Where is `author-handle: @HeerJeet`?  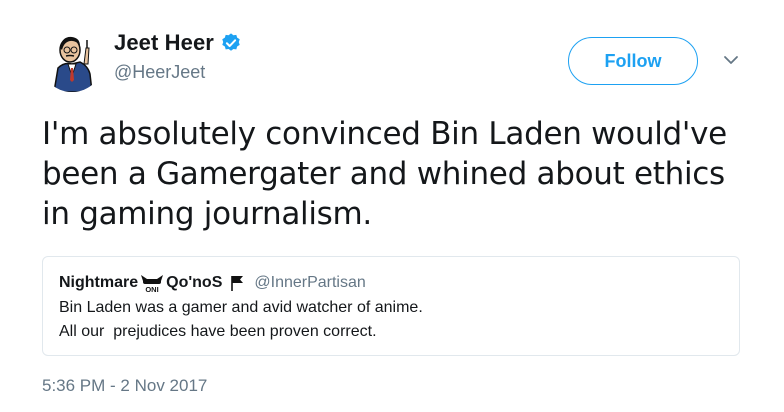
author-handle: @HeerJeet is located at coordinates (159, 72).